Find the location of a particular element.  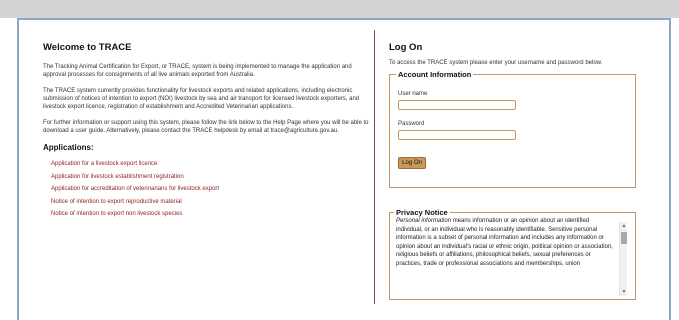

scrollbar-thumb is located at coordinates (624, 238).